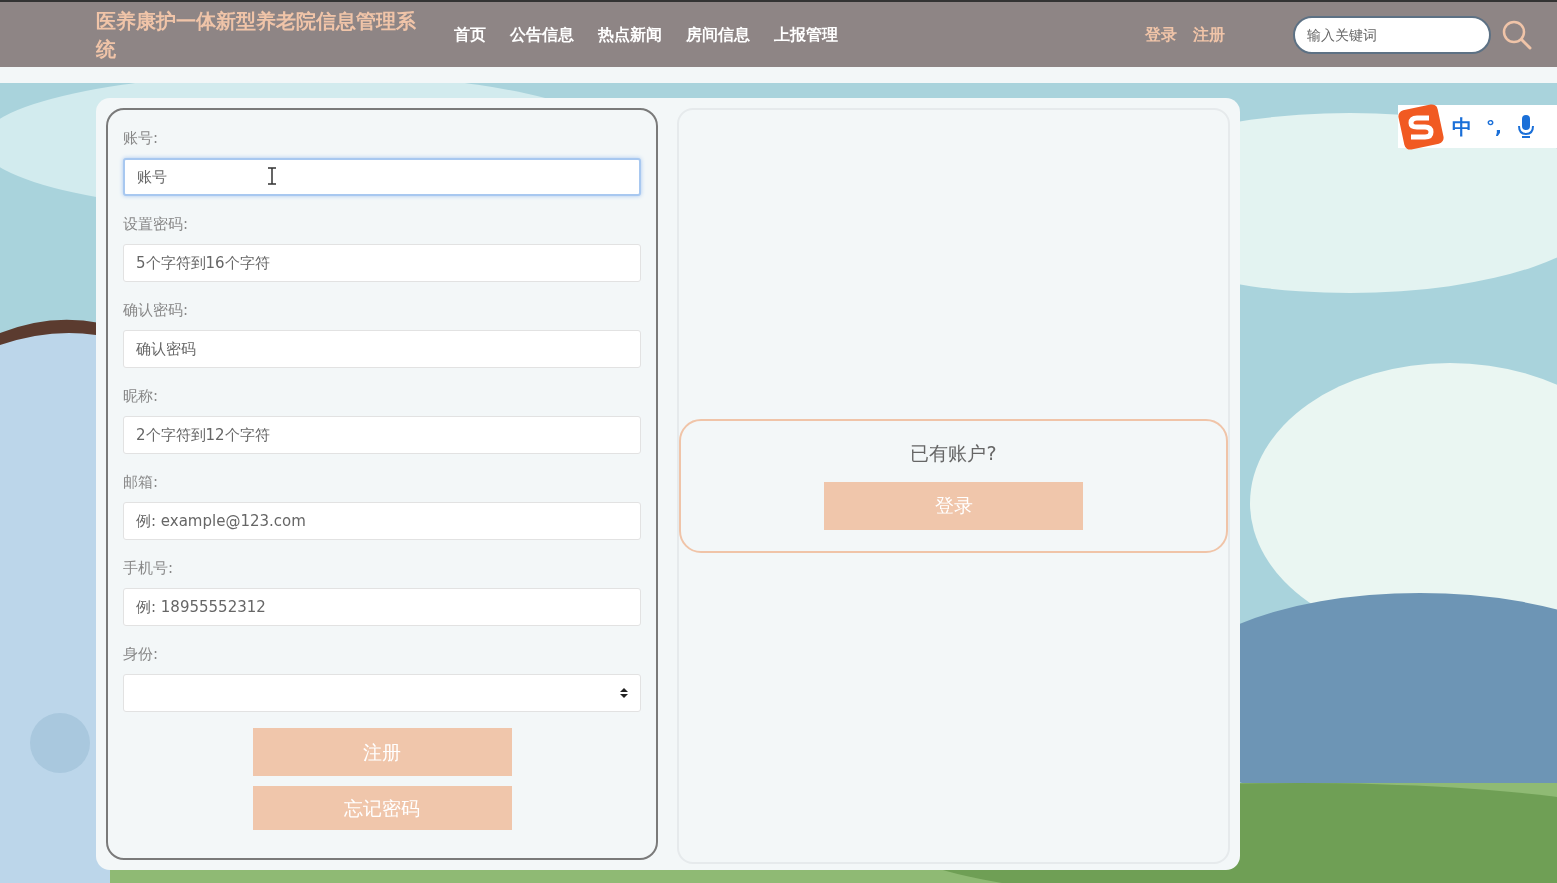 Image resolution: width=1557 pixels, height=883 pixels. I want to click on input-field: 5个字符到16个字符, so click(382, 263).